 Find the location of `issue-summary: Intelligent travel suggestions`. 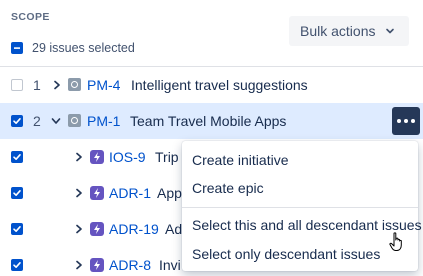

issue-summary: Intelligent travel suggestions is located at coordinates (219, 85).